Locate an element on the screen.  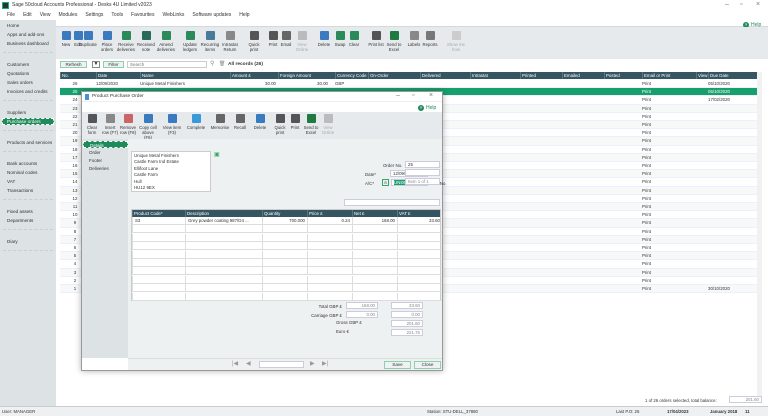
item-cell: S3 is located at coordinates (158, 220).